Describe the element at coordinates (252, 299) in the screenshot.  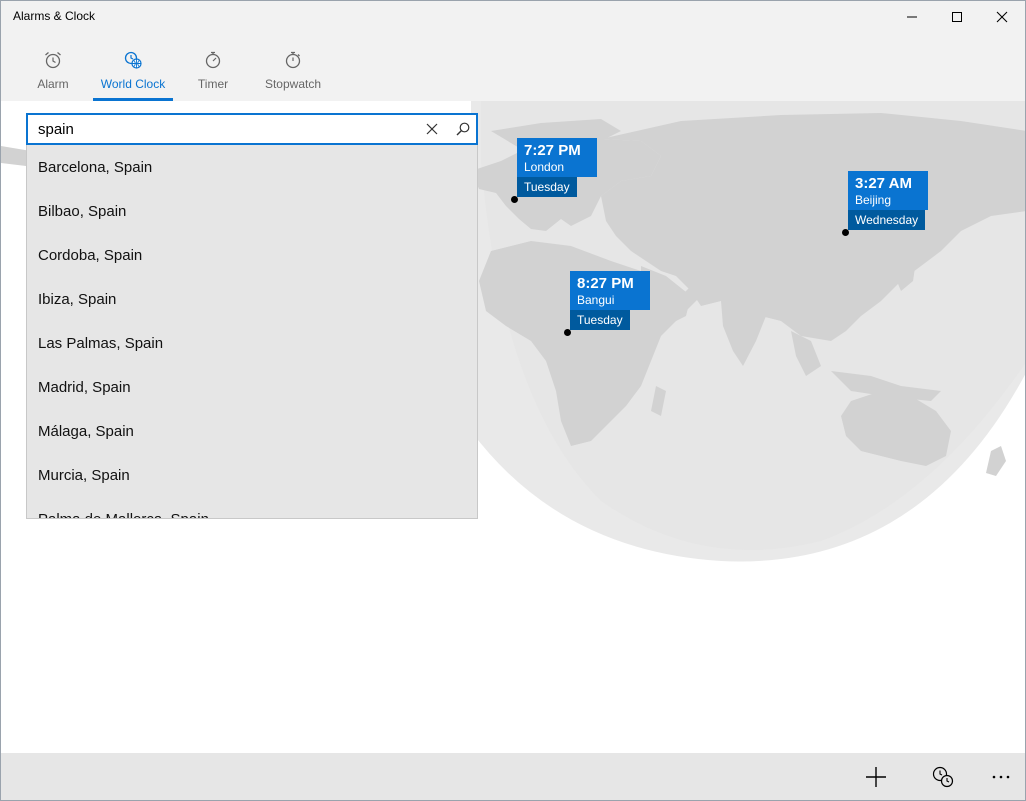
I see `suggestion-item: Ibiza, Spain` at that location.